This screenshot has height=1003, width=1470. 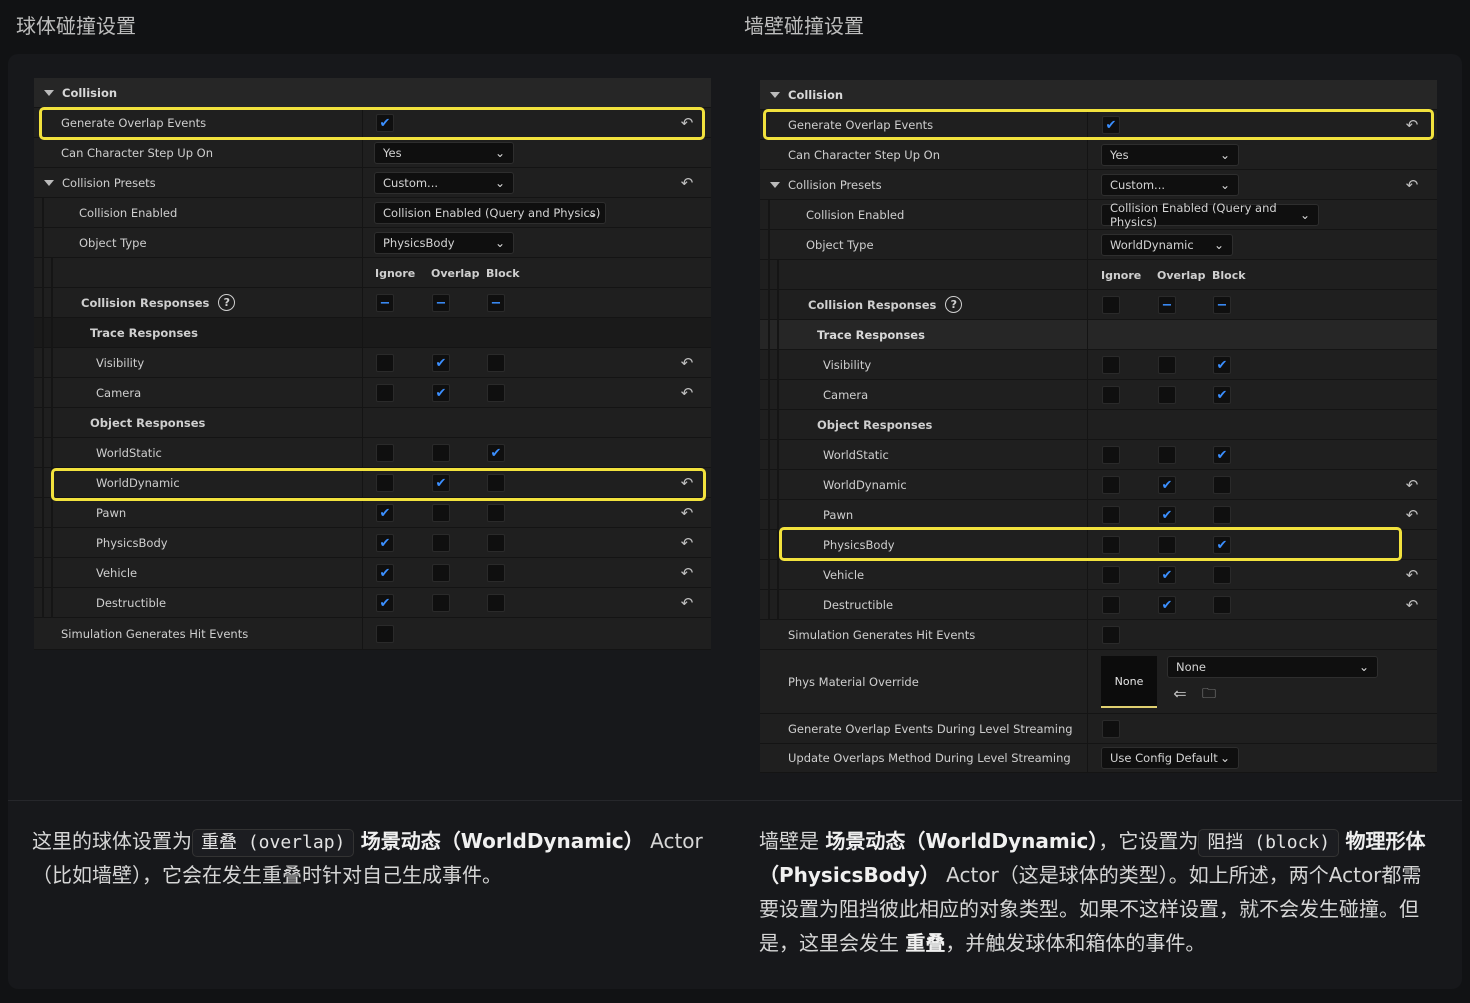 What do you see at coordinates (441, 603) in the screenshot?
I see `destructible-overlap` at bounding box center [441, 603].